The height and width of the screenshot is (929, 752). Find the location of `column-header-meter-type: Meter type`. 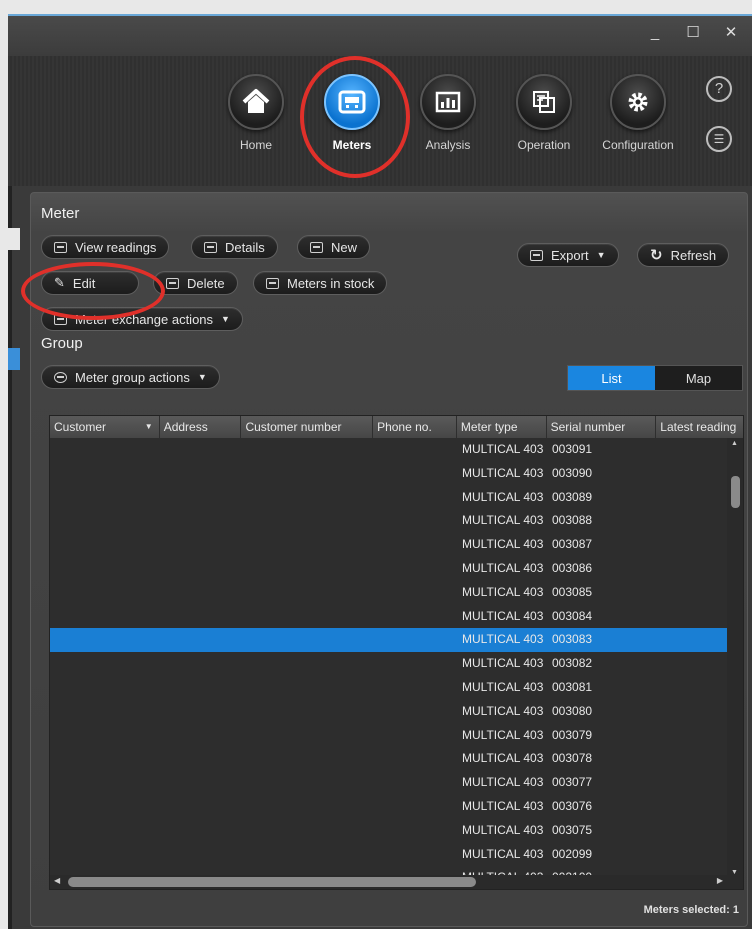

column-header-meter-type: Meter type is located at coordinates (502, 427).